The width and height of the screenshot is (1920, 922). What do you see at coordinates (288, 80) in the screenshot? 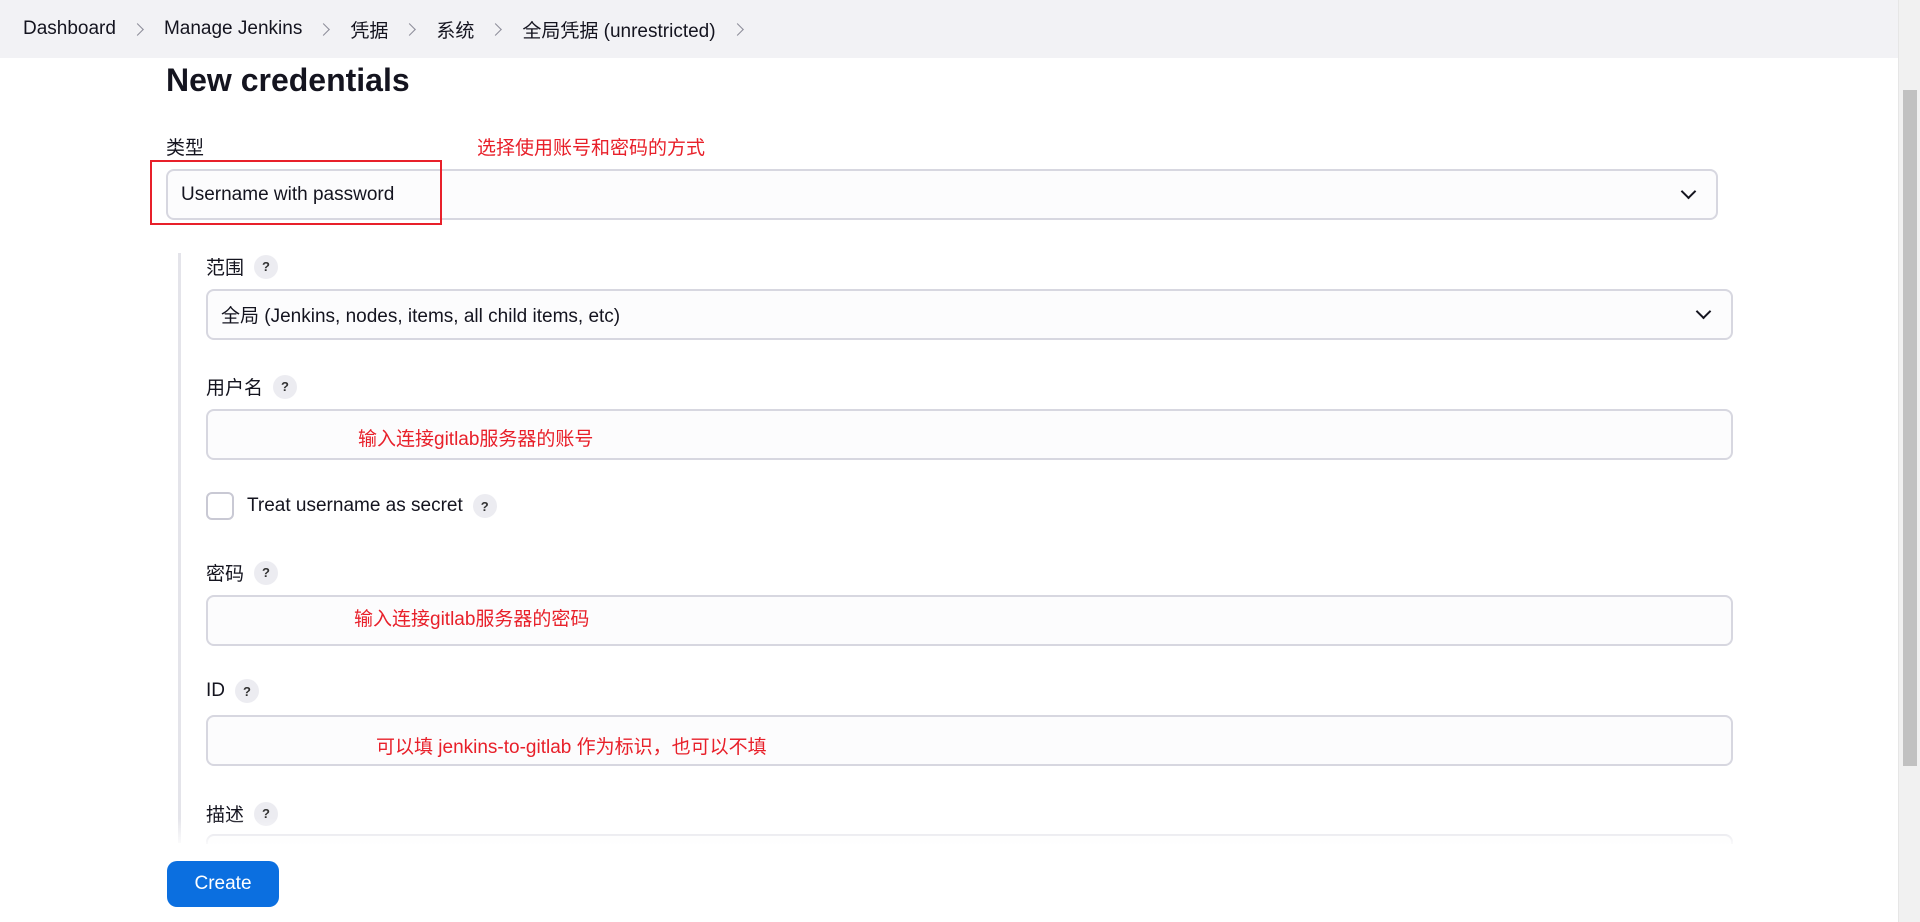
I see `page-title: New credentials` at bounding box center [288, 80].